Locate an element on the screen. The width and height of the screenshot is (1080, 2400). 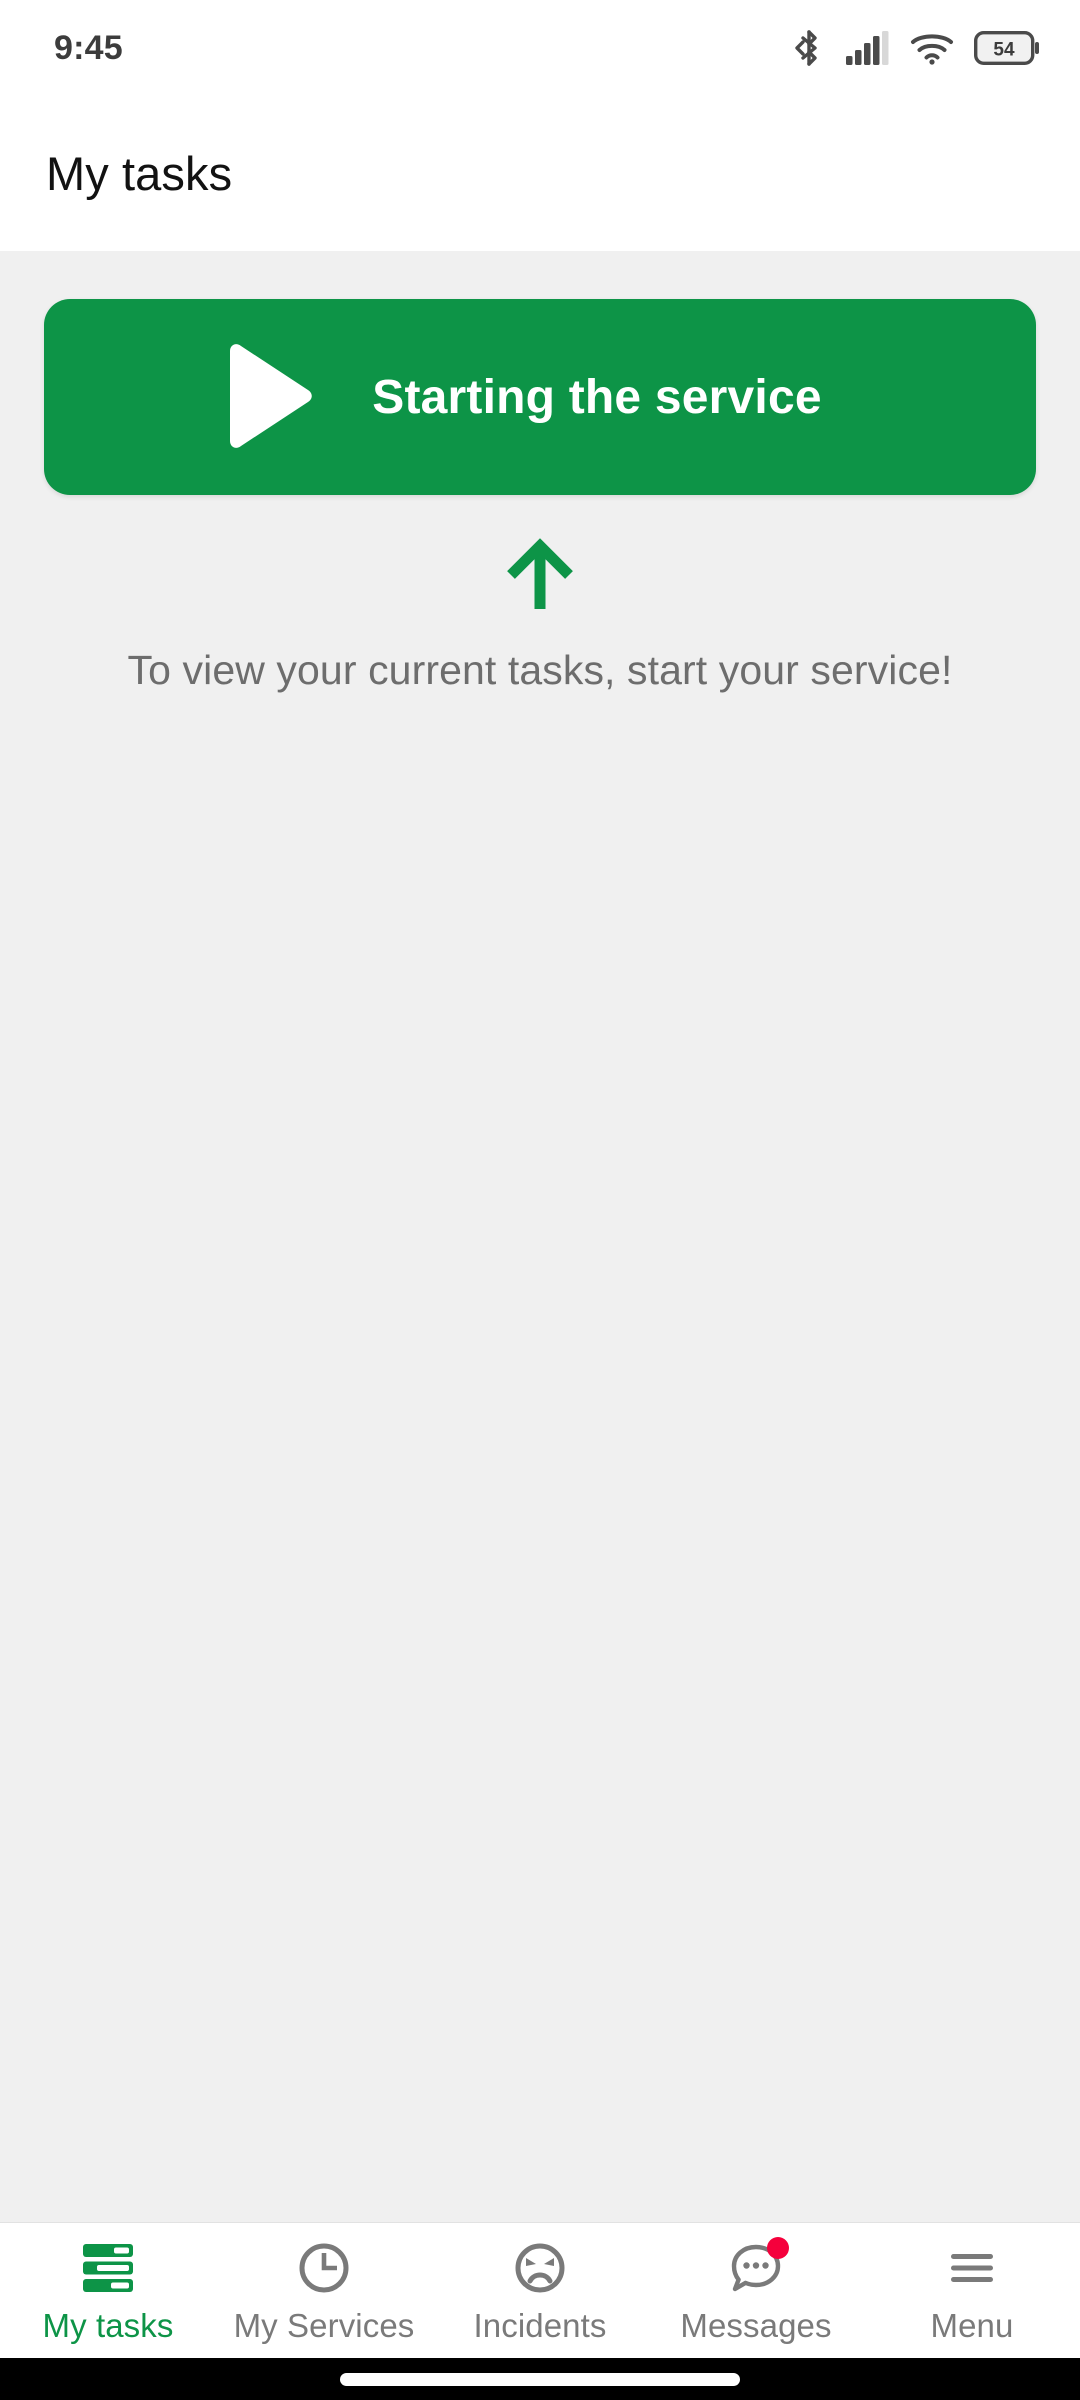
system-gesture-bar is located at coordinates (540, 2379).